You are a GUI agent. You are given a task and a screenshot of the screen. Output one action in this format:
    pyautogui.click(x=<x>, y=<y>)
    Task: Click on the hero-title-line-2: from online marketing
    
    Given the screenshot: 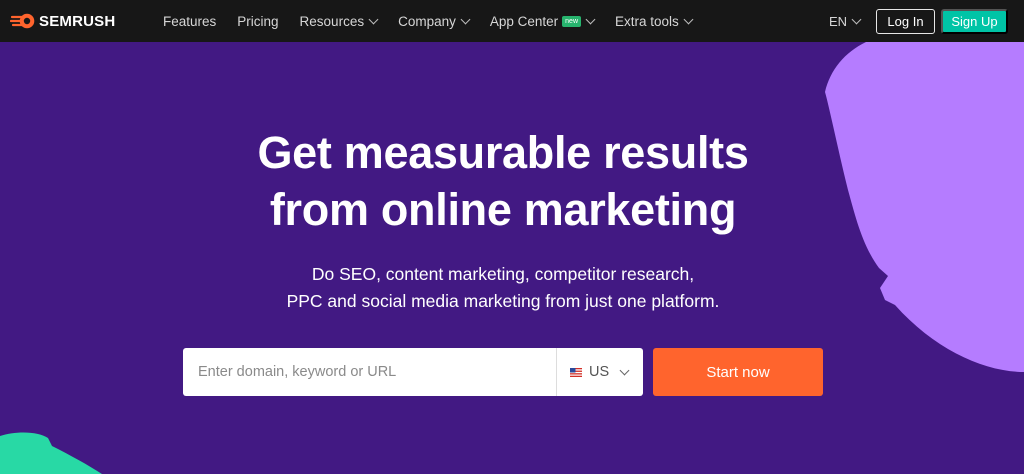 What is the action you would take?
    pyautogui.click(x=503, y=209)
    